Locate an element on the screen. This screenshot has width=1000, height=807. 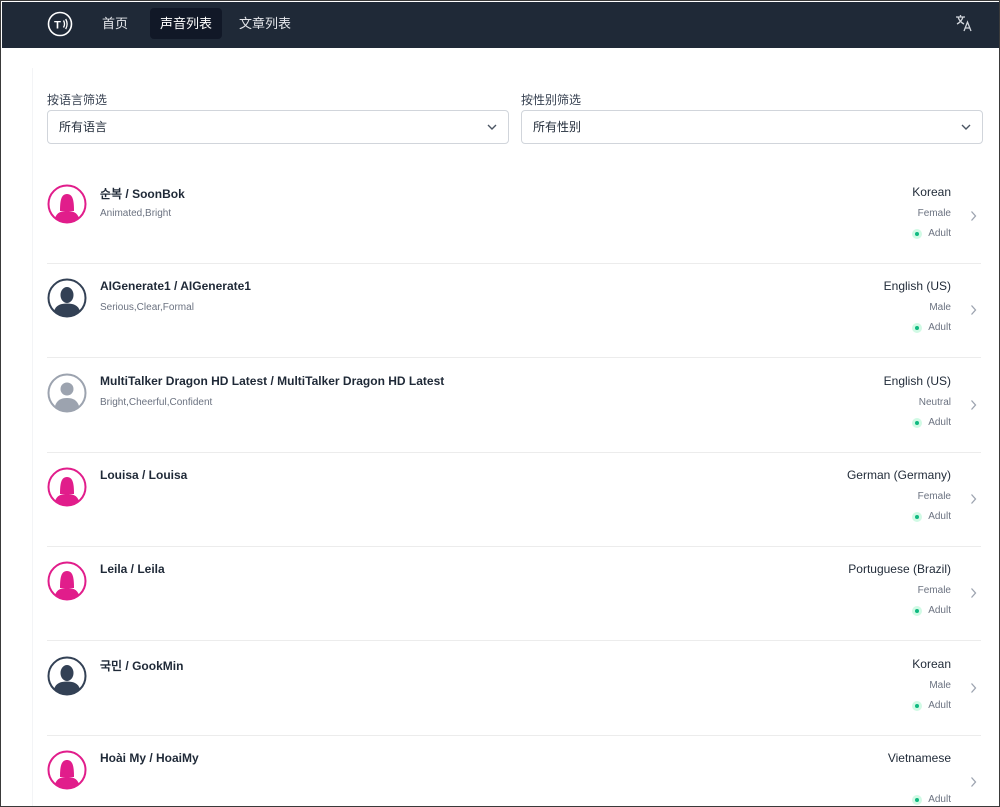
voice-name: 국민 / GookMin is located at coordinates (142, 665).